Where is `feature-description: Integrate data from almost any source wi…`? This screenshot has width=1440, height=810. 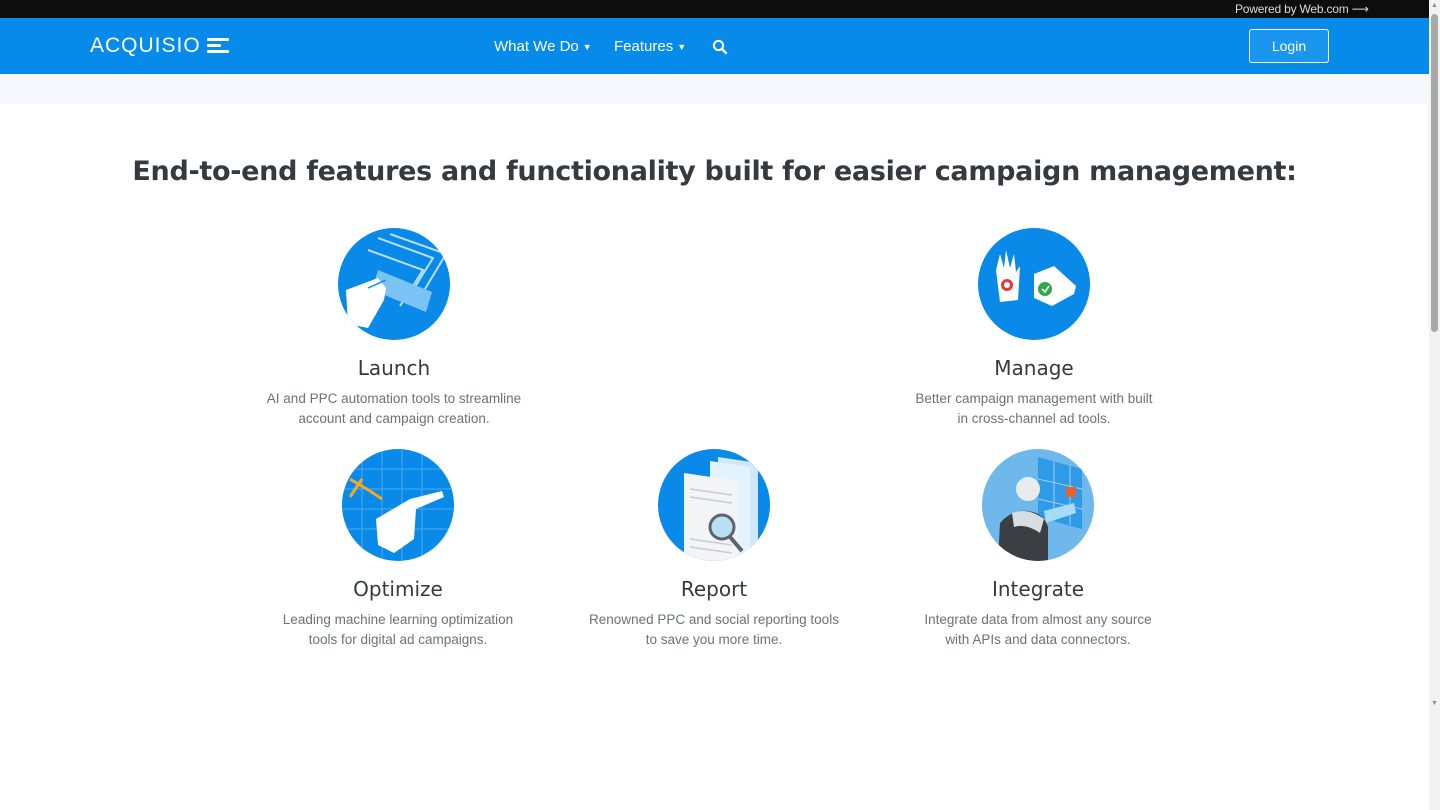 feature-description: Integrate data from almost any source wi… is located at coordinates (1038, 630).